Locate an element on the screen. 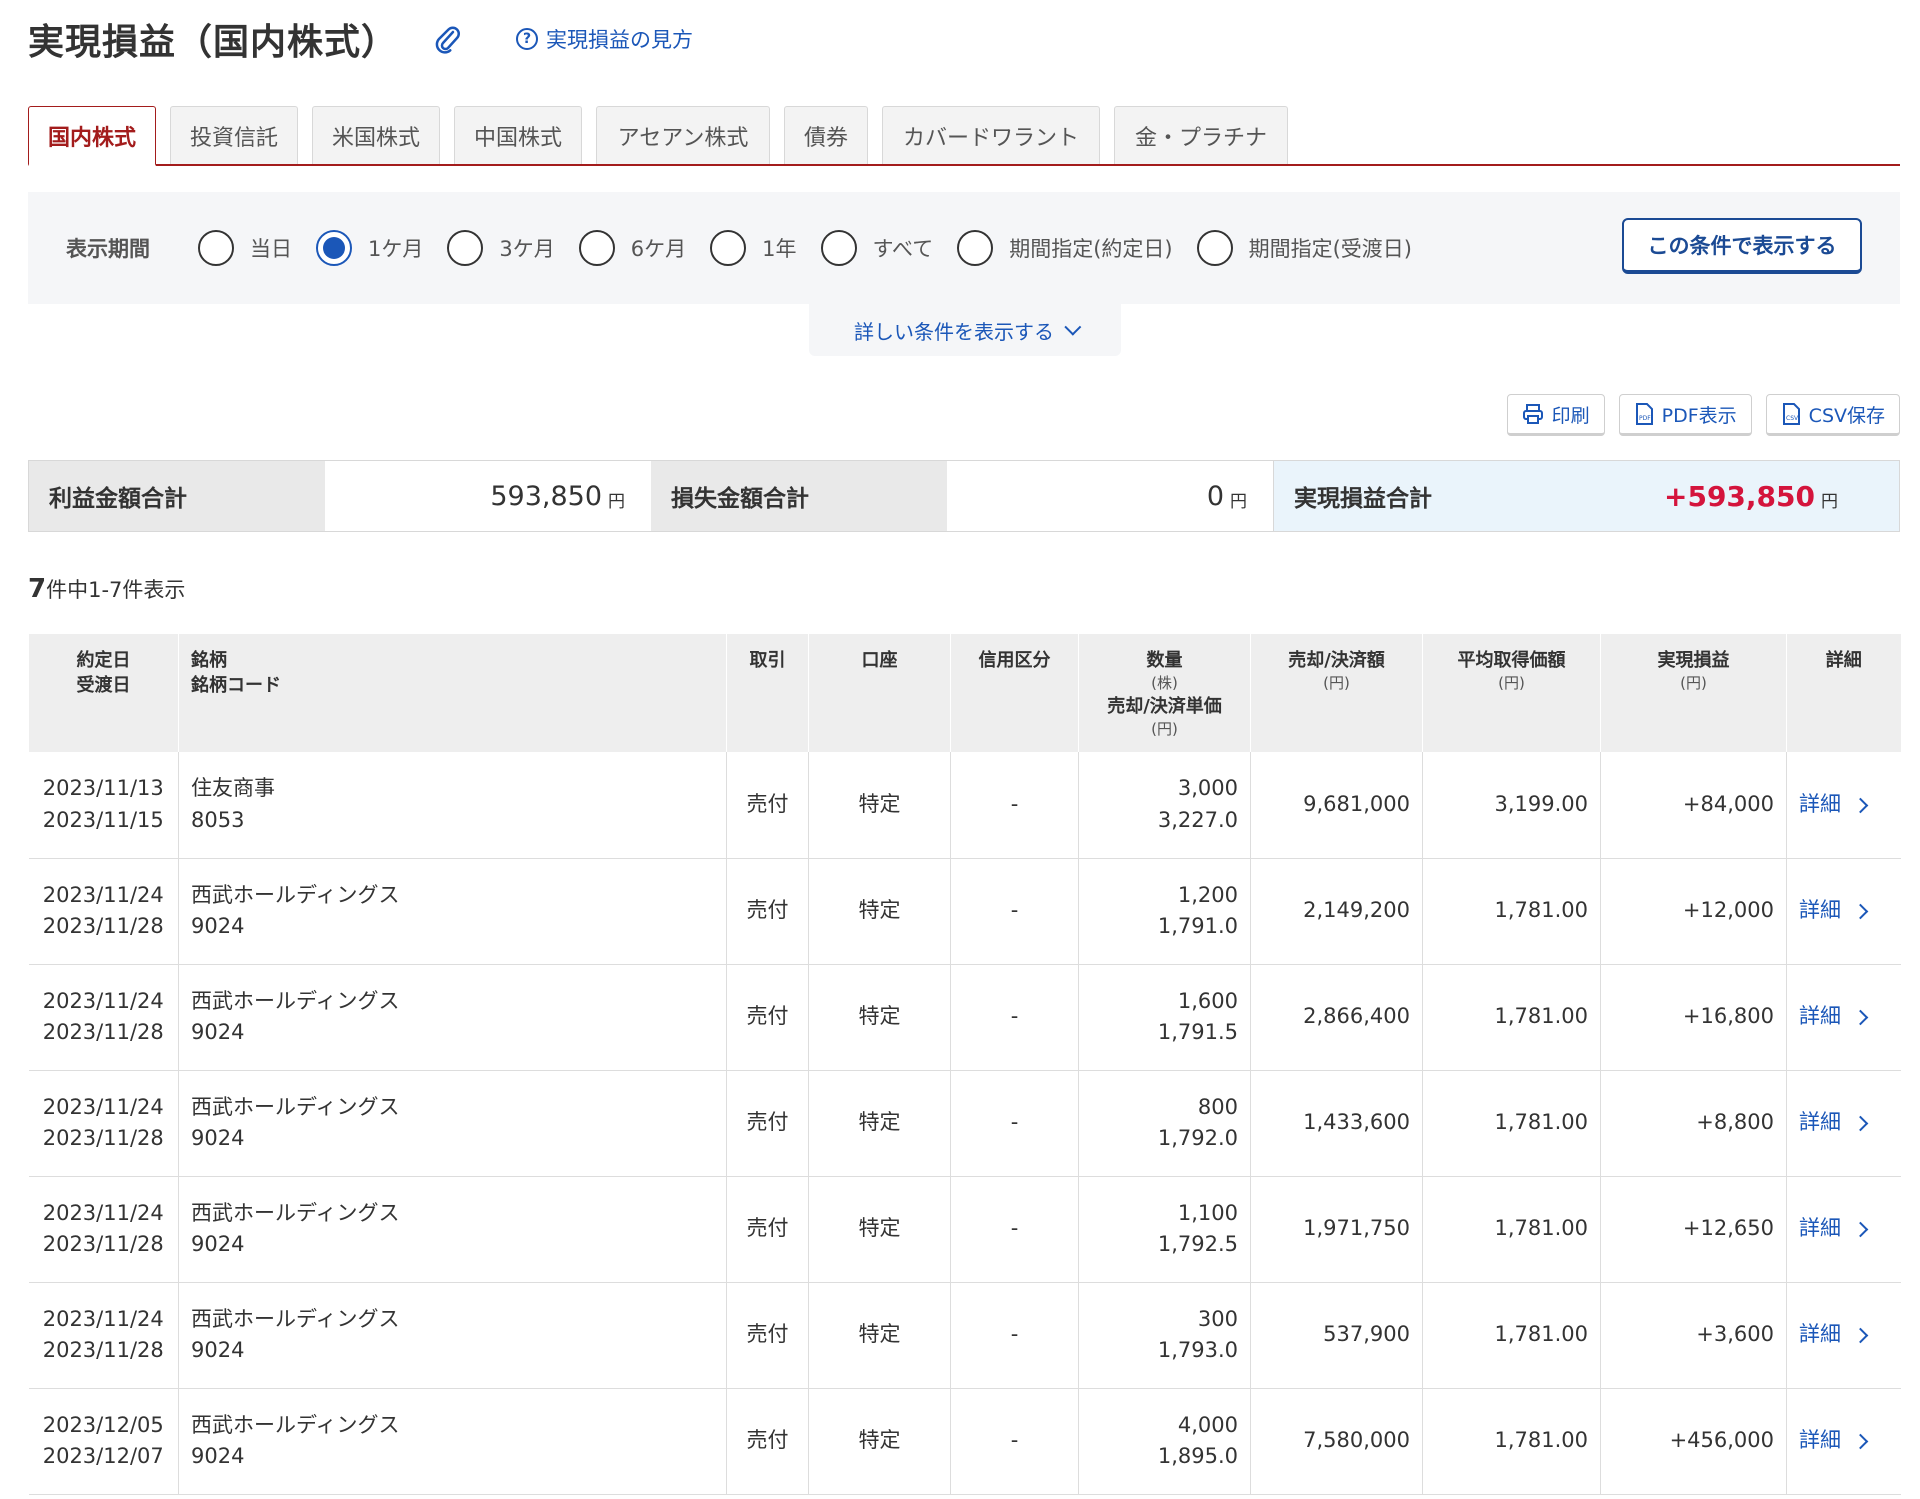 The image size is (1920, 1499). cell-amount: 2,866,400 is located at coordinates (1336, 1017).